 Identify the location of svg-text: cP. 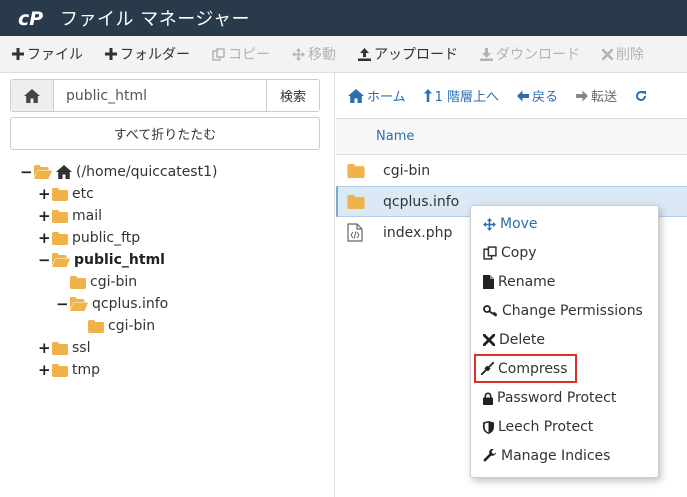
(30, 18).